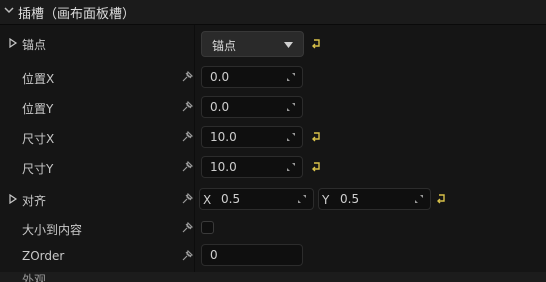  I want to click on size-y-value: 10.0, so click(223, 167).